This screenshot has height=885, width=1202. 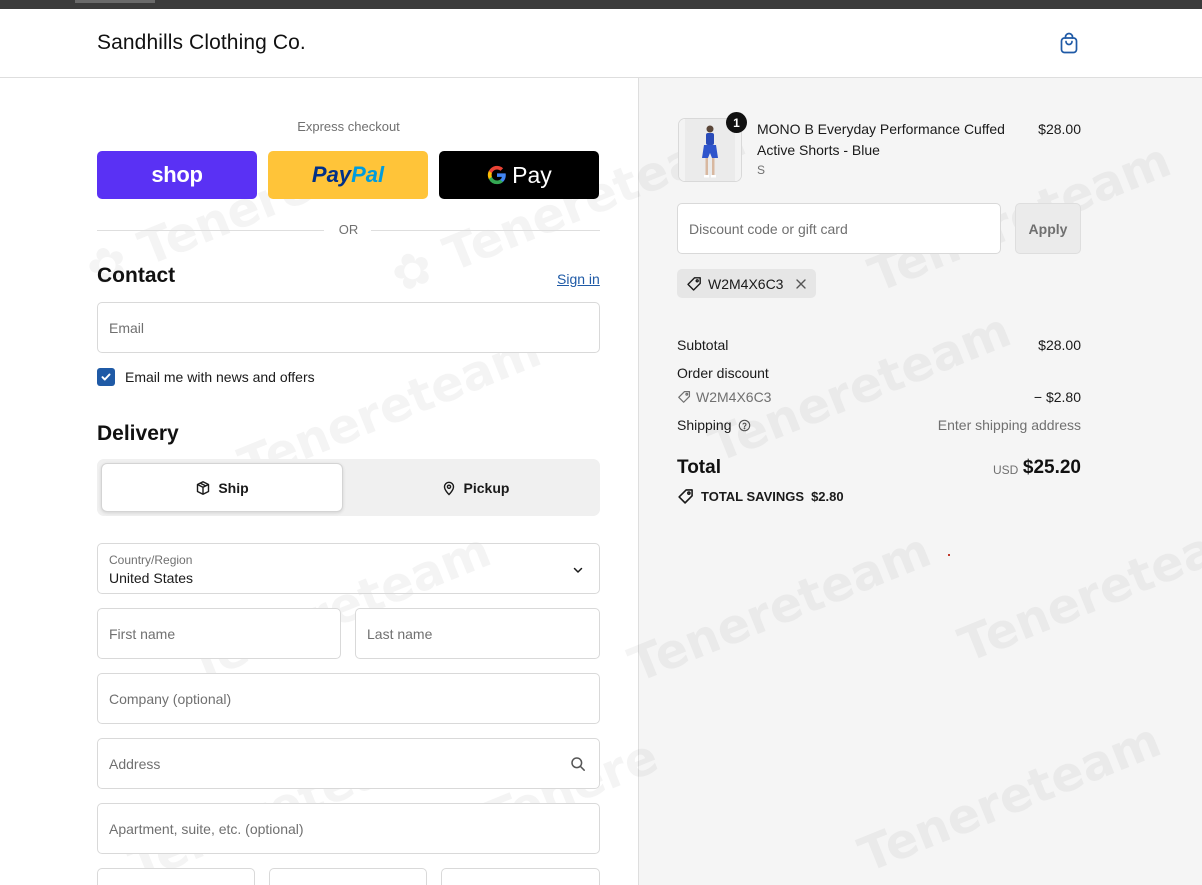 I want to click on google-pay-button: Pay, so click(x=519, y=175).